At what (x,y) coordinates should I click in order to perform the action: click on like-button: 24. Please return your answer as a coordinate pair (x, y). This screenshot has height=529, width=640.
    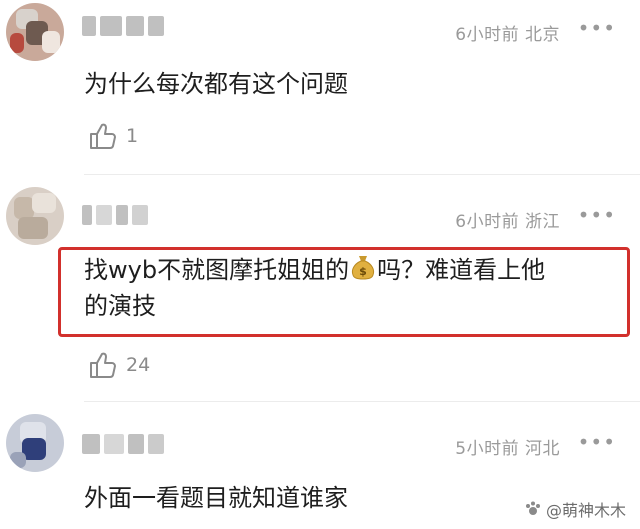
    Looking at the image, I should click on (119, 365).